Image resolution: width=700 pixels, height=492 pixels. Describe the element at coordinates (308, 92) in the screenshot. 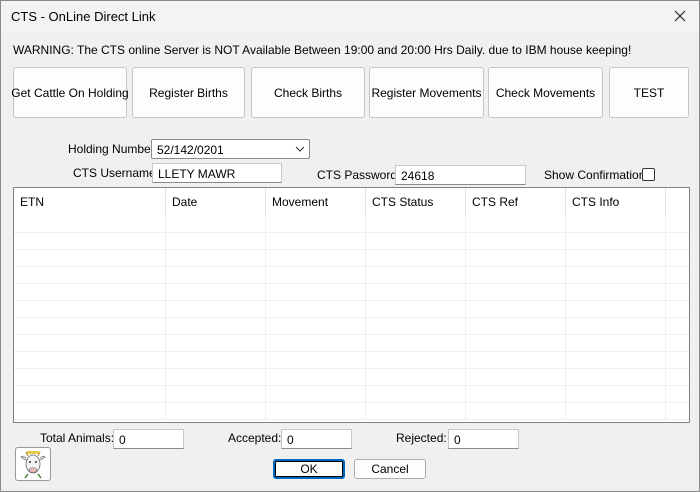

I see `check-births-button: Check Births` at that location.